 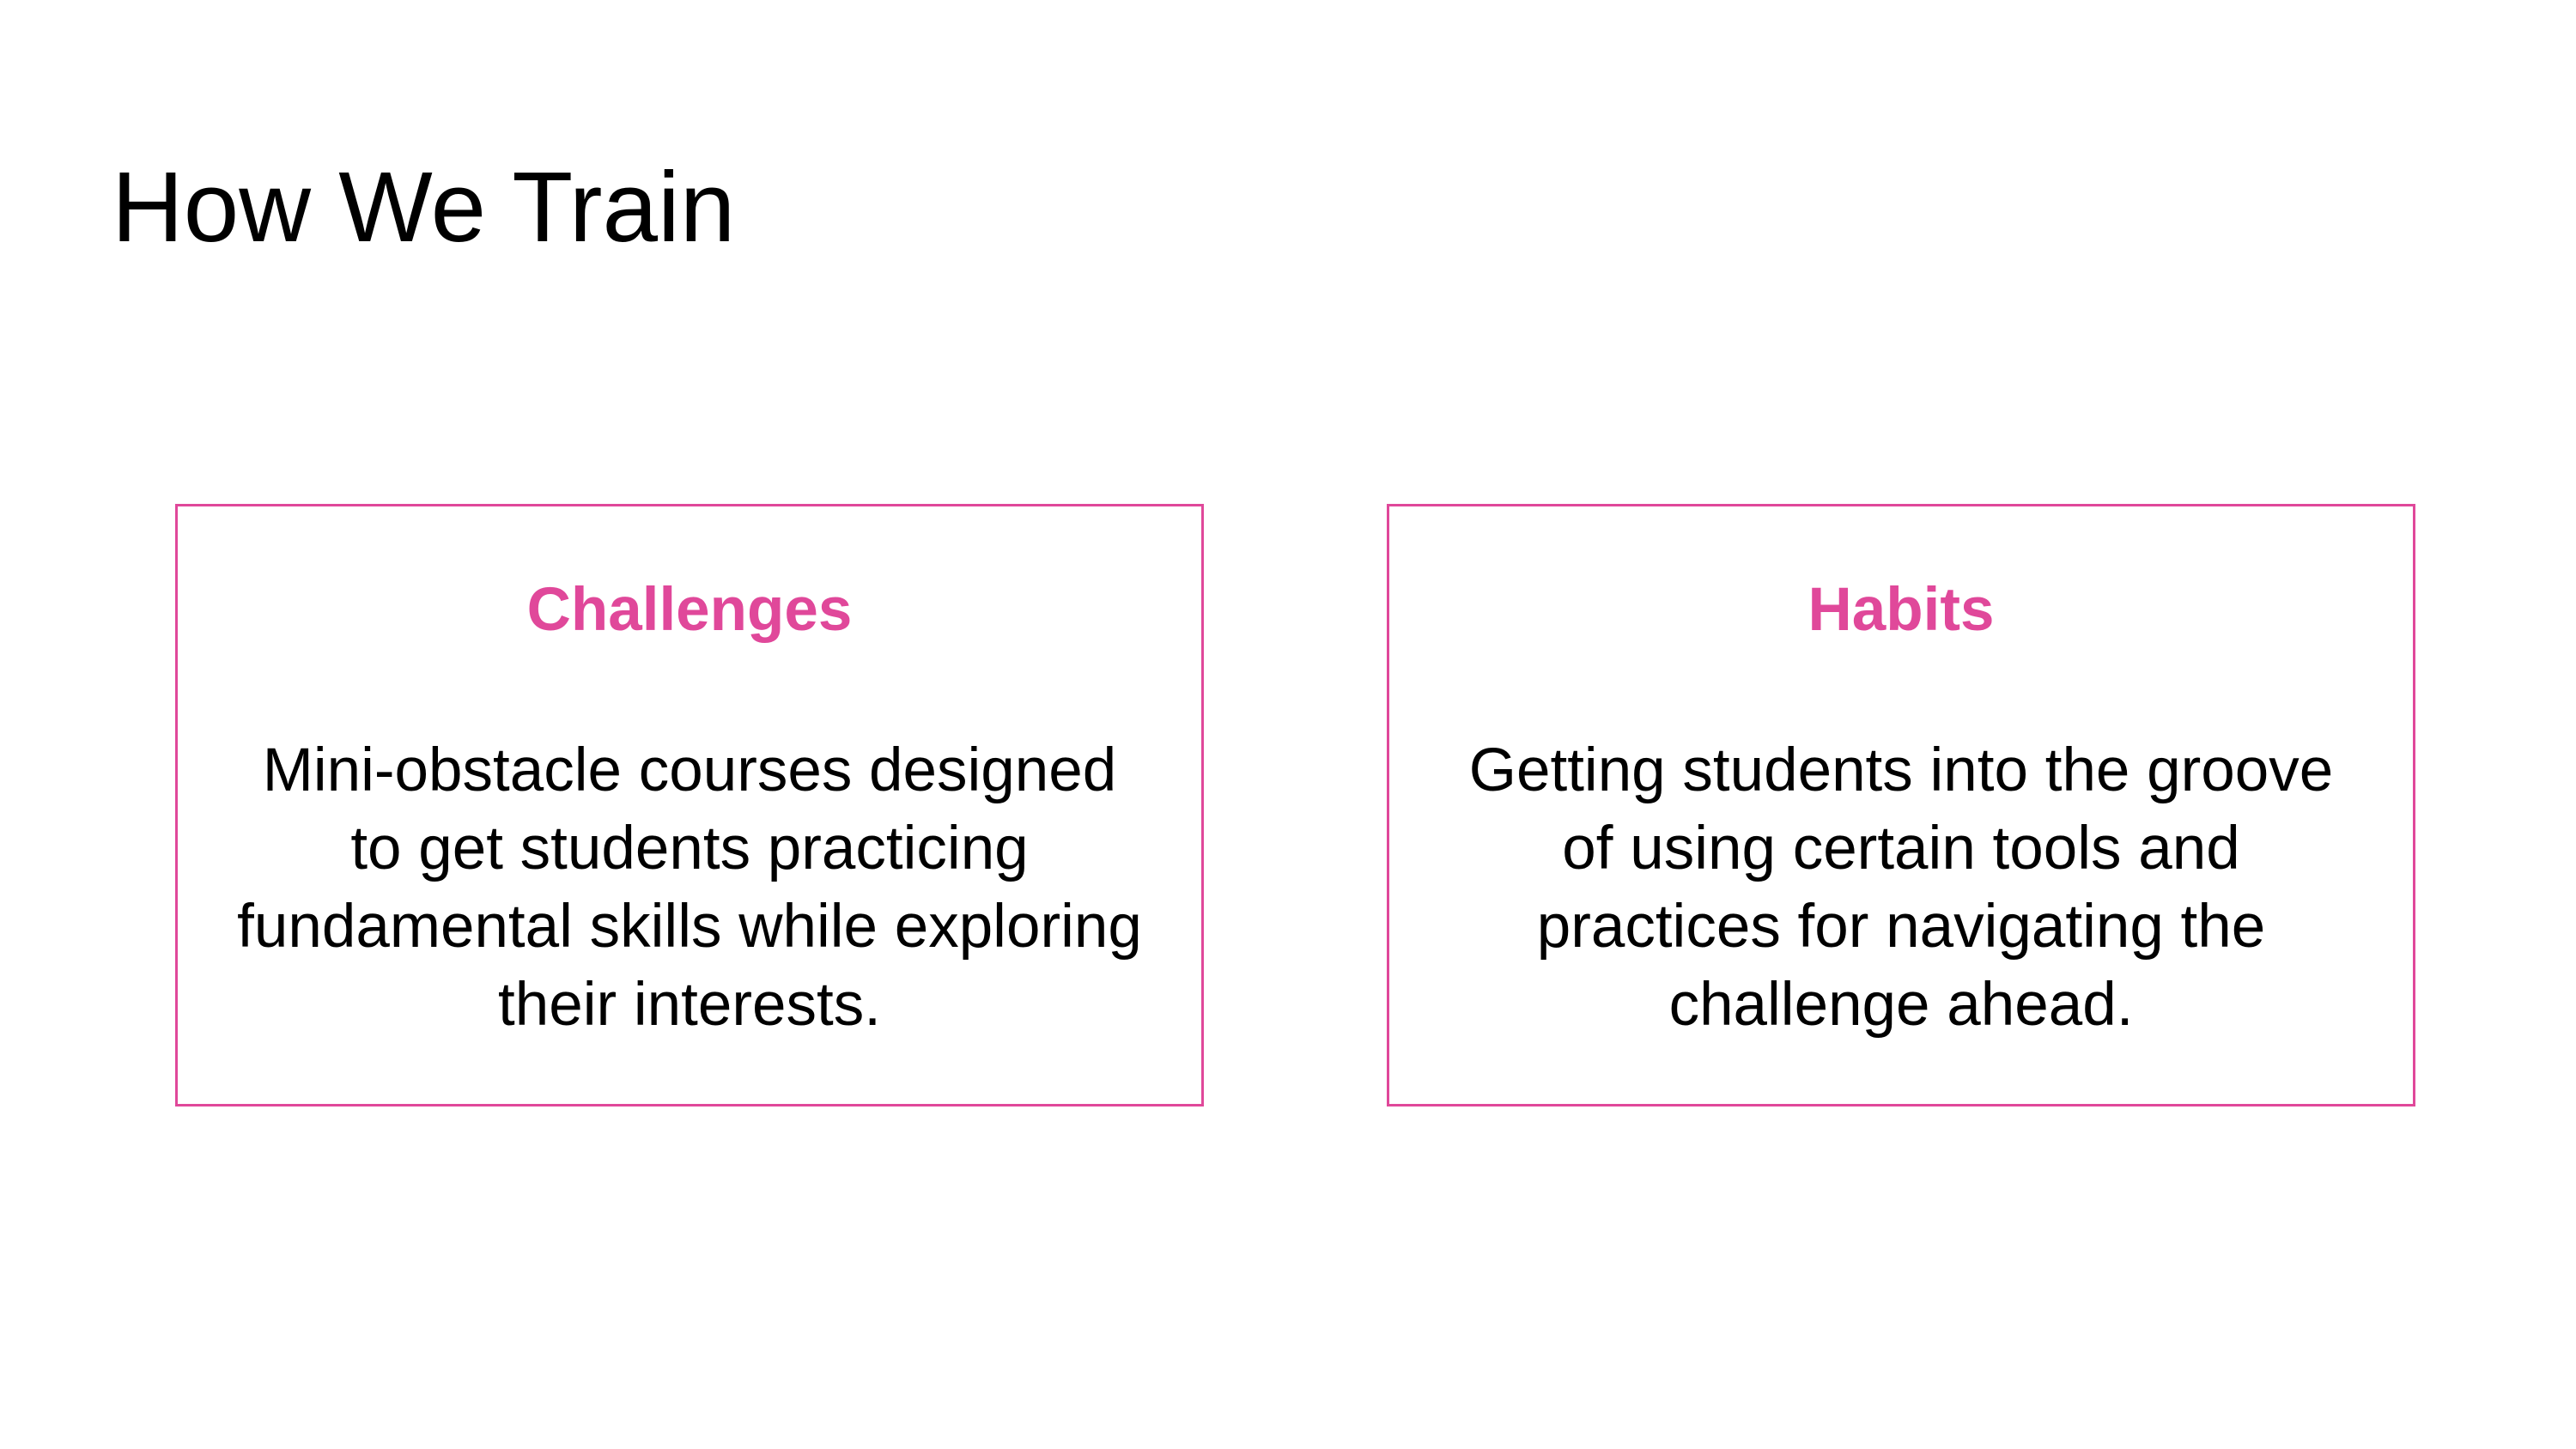 I want to click on card-body-line: Mini-obstacle courses designed, so click(x=689, y=770).